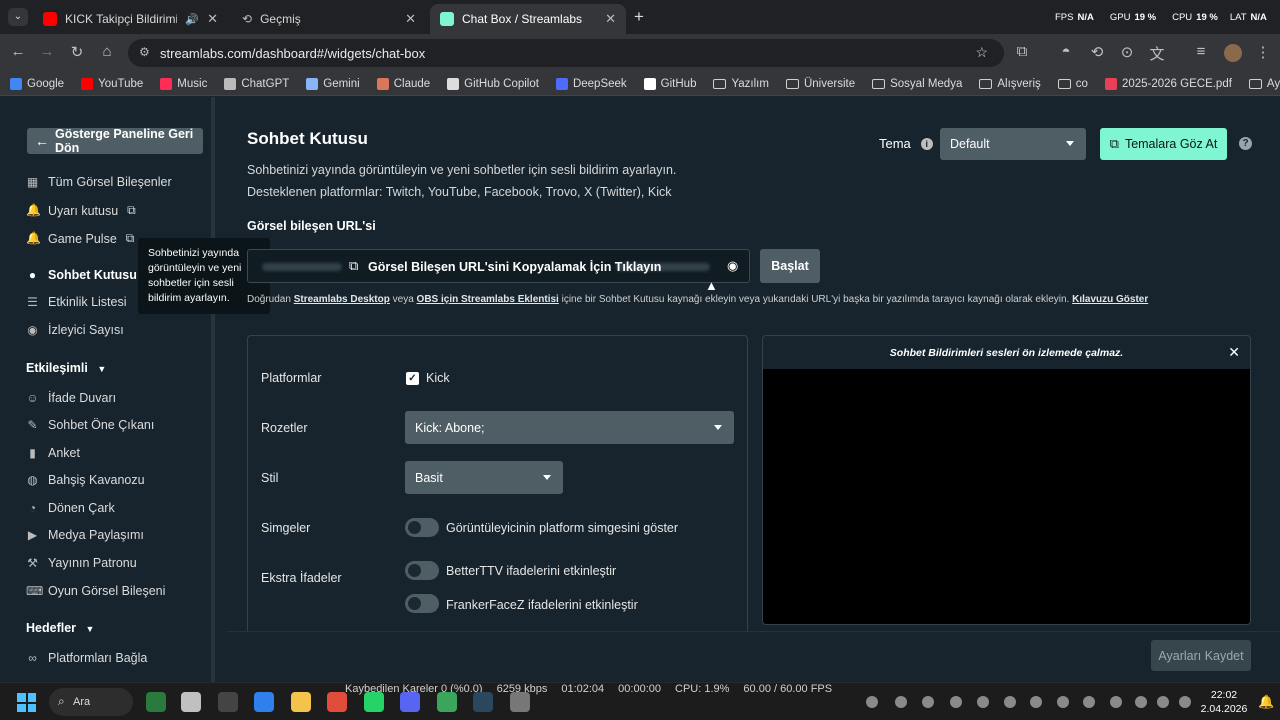  Describe the element at coordinates (483, 702) in the screenshot. I see `steam-icon` at that location.